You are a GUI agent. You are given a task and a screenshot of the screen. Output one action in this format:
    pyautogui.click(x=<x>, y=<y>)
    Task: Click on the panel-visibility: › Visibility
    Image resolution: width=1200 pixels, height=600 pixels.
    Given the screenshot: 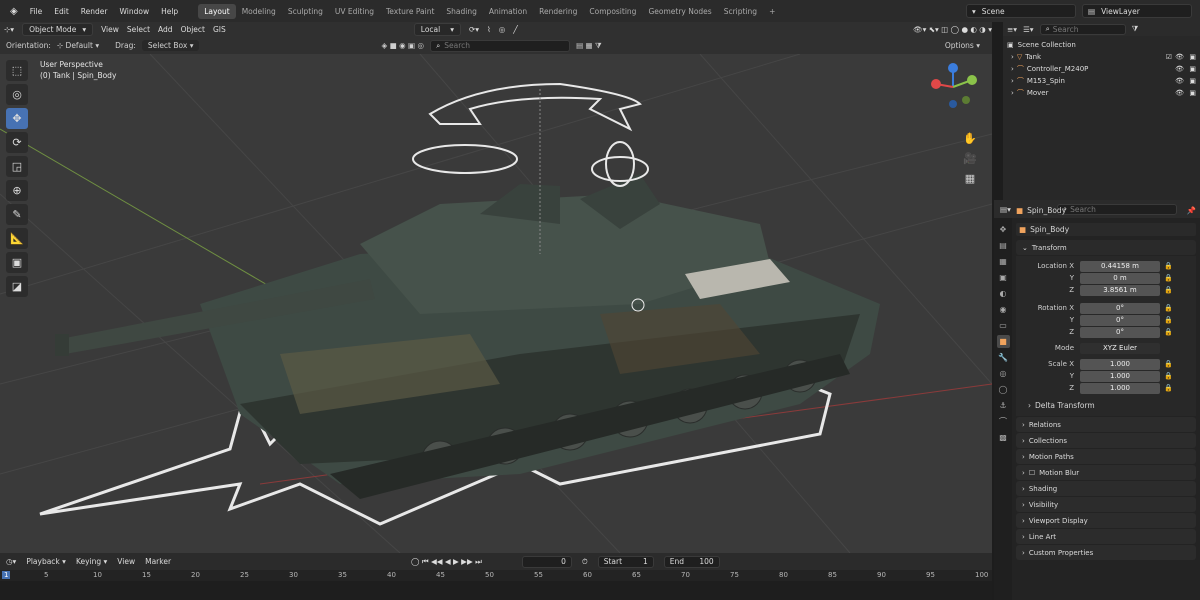 What is the action you would take?
    pyautogui.click(x=1106, y=504)
    